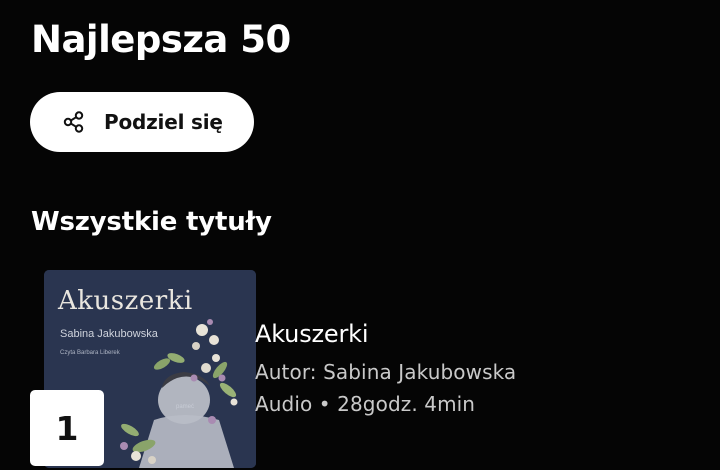 Image resolution: width=720 pixels, height=470 pixels. Describe the element at coordinates (365, 404) in the screenshot. I see `book-format-duration: Audio • 28godz. 4min` at that location.